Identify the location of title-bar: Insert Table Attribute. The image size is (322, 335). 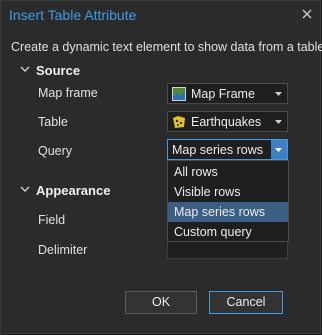
(160, 15).